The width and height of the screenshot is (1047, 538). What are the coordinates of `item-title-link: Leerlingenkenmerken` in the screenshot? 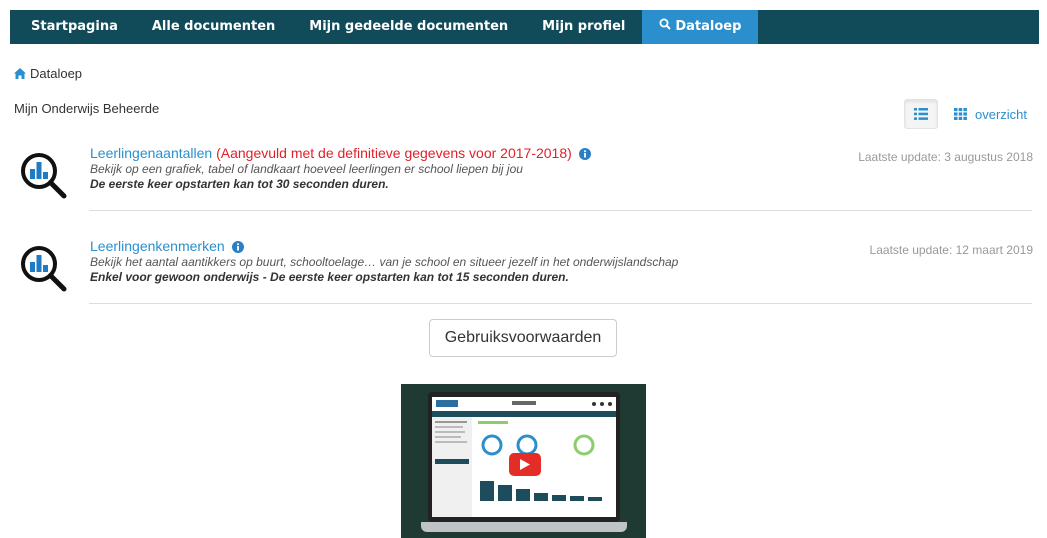 It's located at (157, 246).